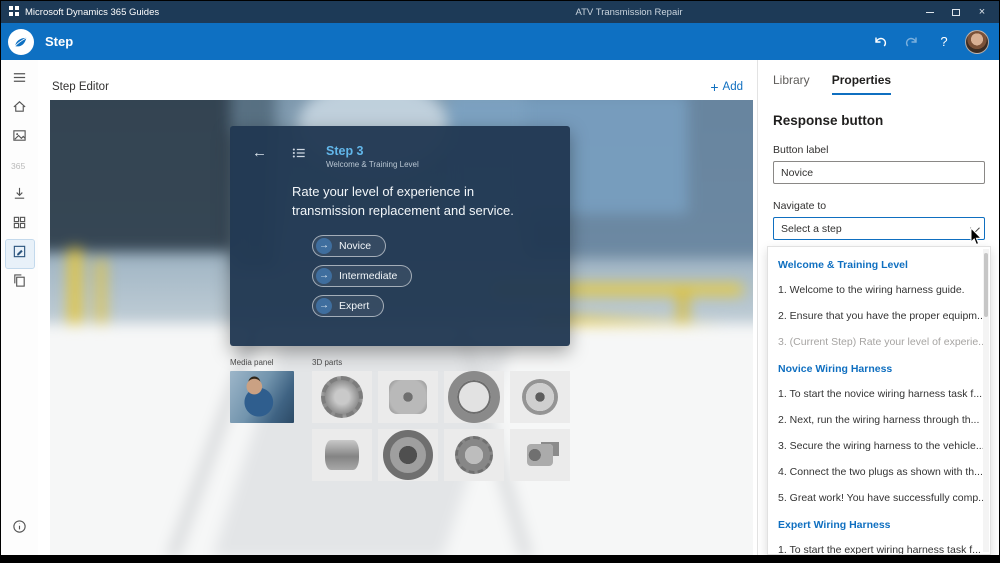 The image size is (1000, 563). I want to click on response-button-intermediate: → Intermediate, so click(362, 275).